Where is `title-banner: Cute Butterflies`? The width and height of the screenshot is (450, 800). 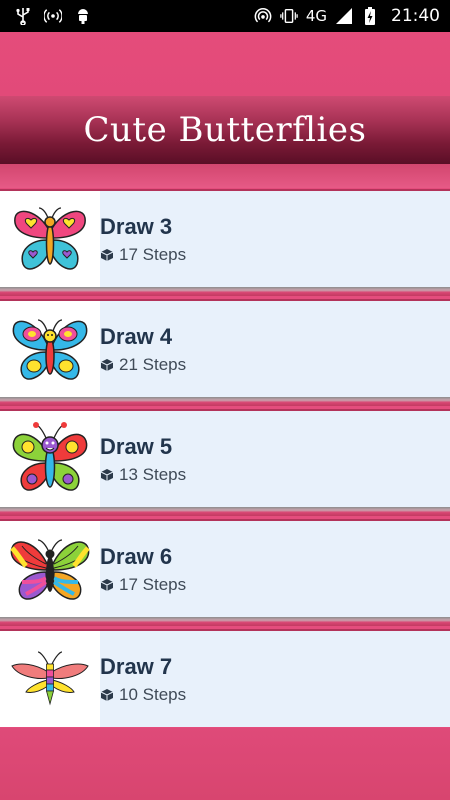 title-banner: Cute Butterflies is located at coordinates (225, 130).